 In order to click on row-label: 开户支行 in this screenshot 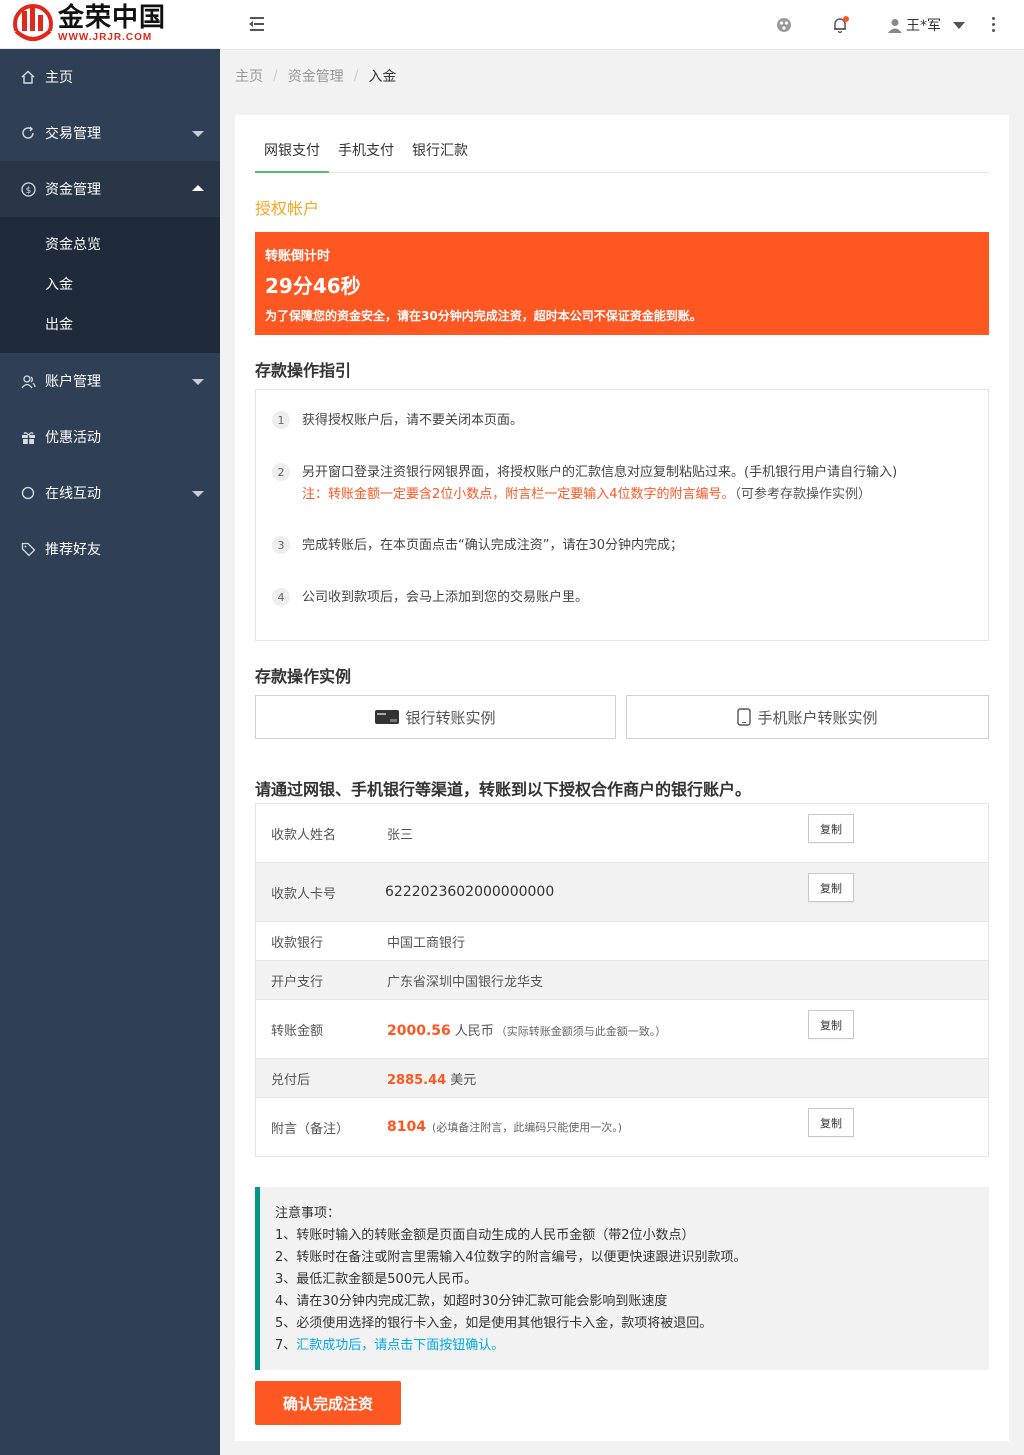, I will do `click(297, 982)`.